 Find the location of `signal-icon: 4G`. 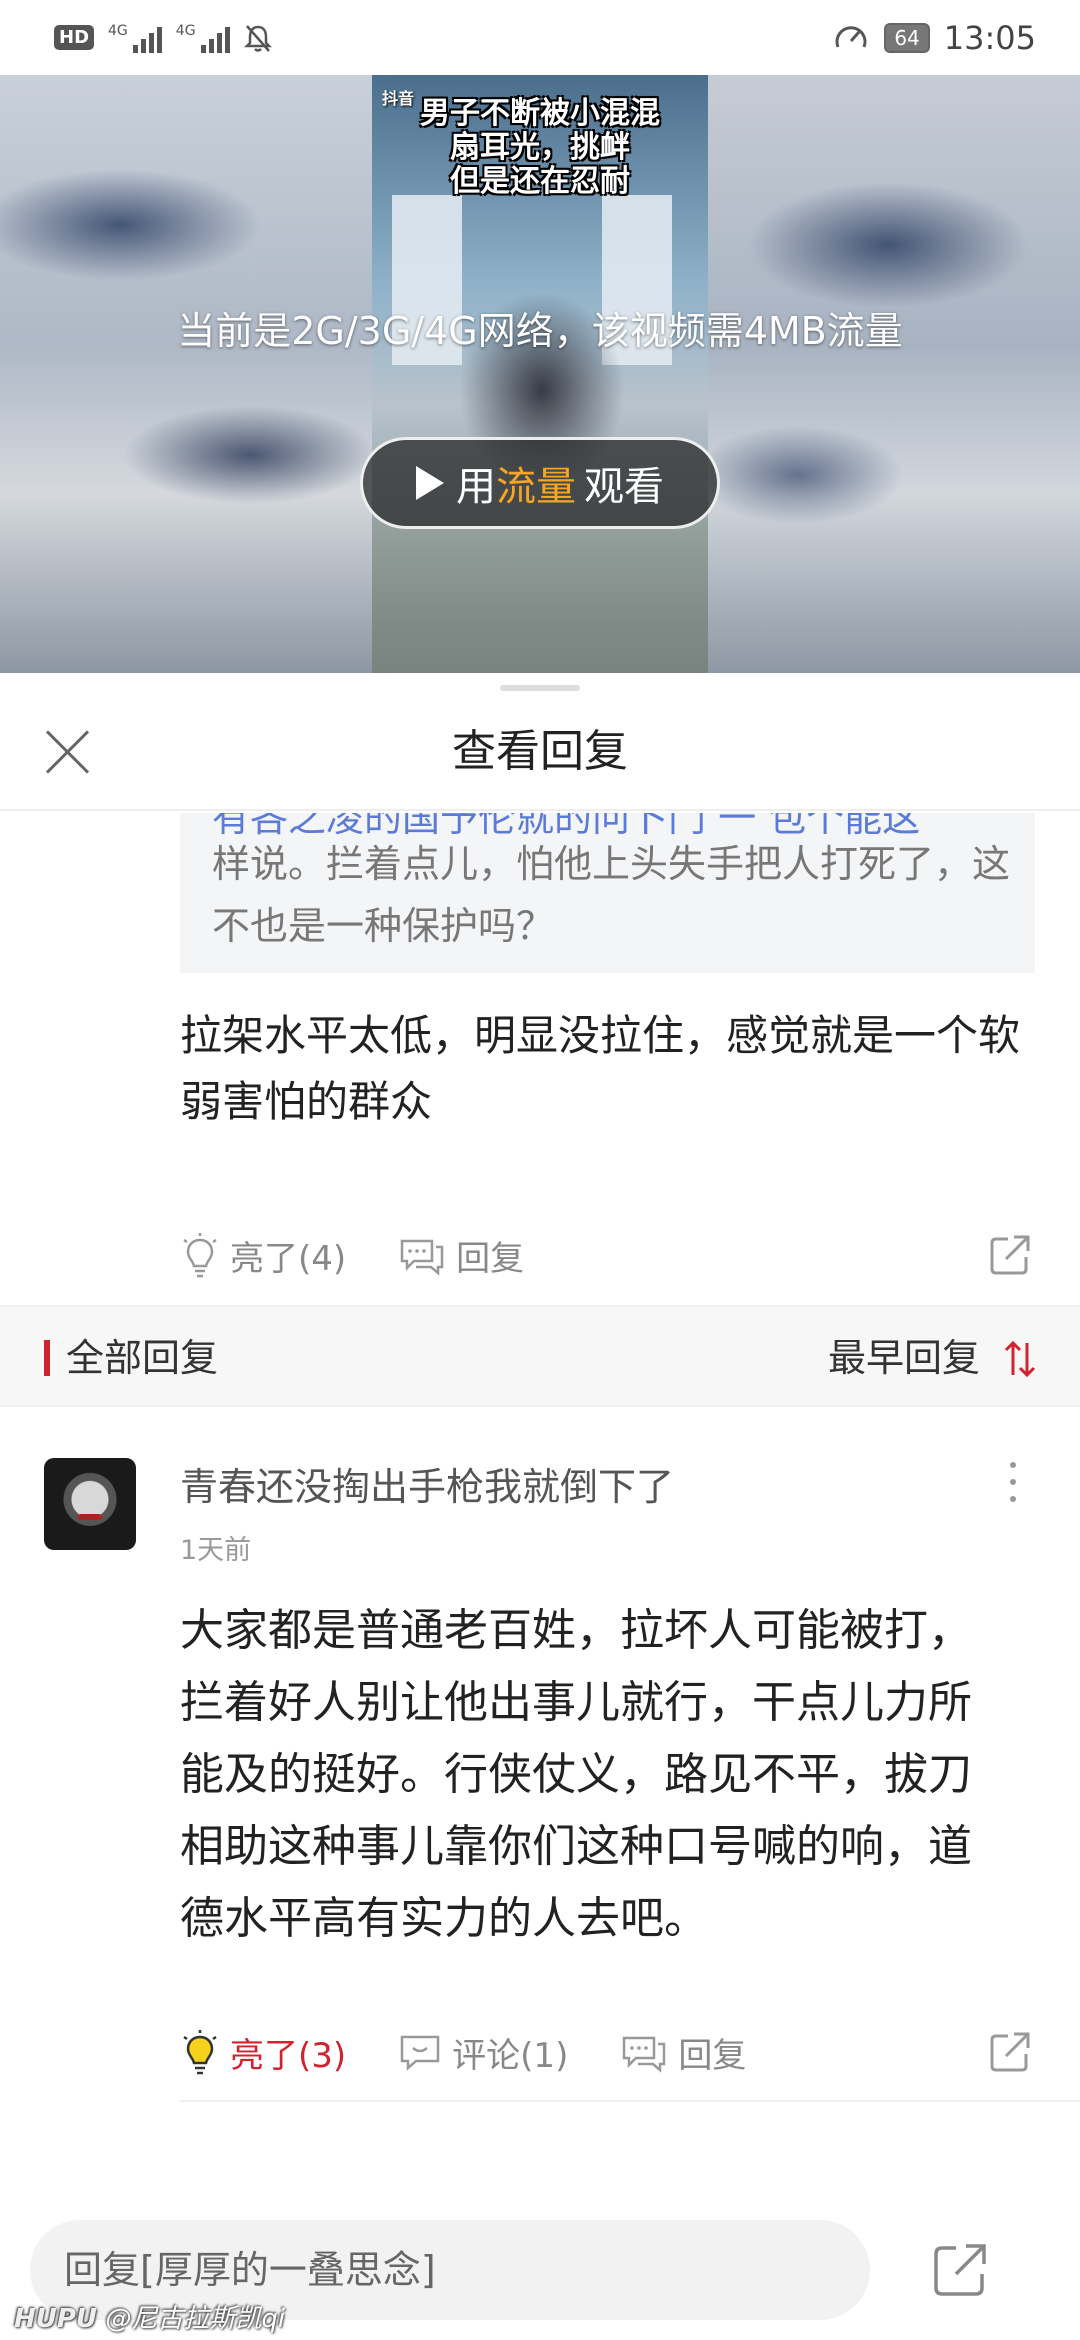

signal-icon: 4G is located at coordinates (135, 38).